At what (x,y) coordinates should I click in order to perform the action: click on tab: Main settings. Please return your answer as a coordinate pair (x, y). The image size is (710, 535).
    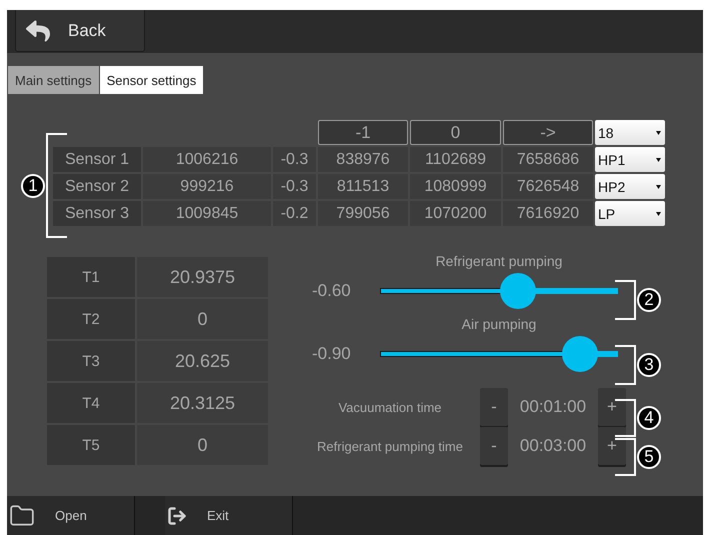
    Looking at the image, I should click on (53, 80).